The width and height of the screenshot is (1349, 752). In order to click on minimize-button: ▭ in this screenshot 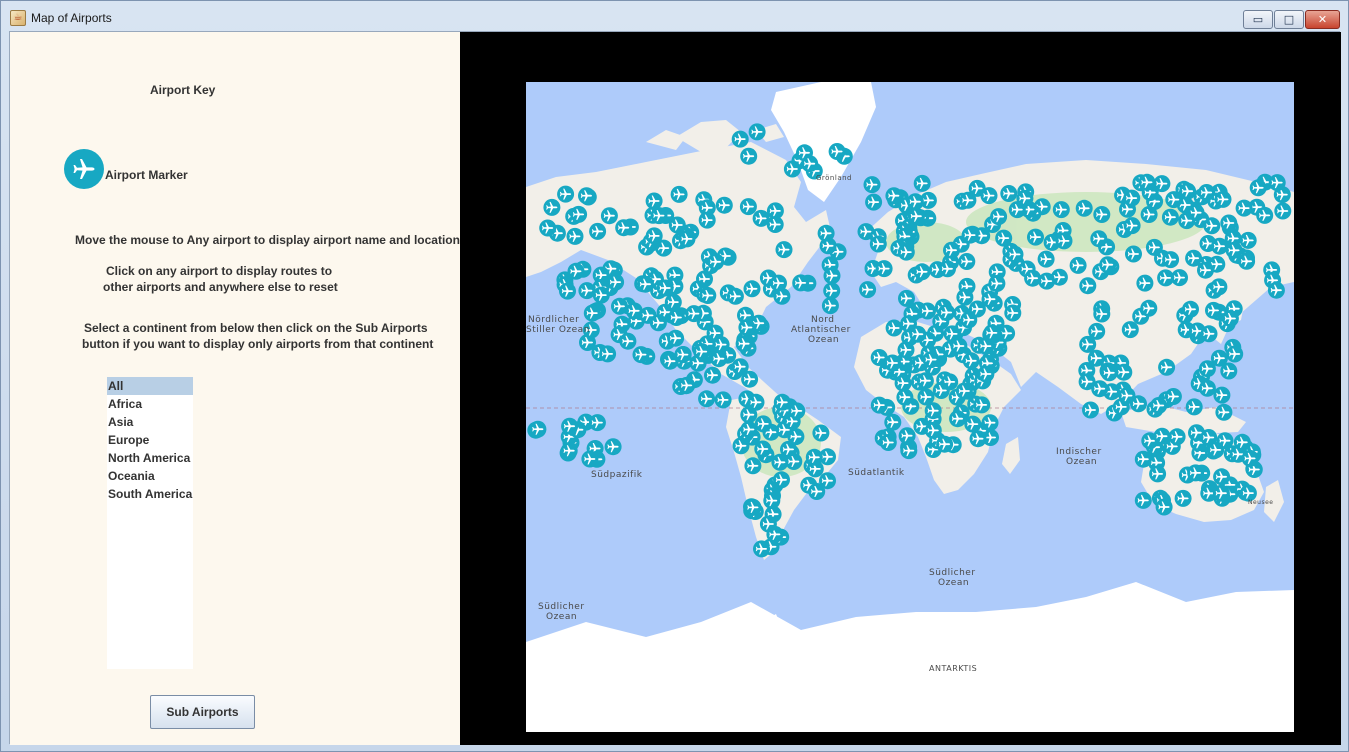, I will do `click(1258, 19)`.